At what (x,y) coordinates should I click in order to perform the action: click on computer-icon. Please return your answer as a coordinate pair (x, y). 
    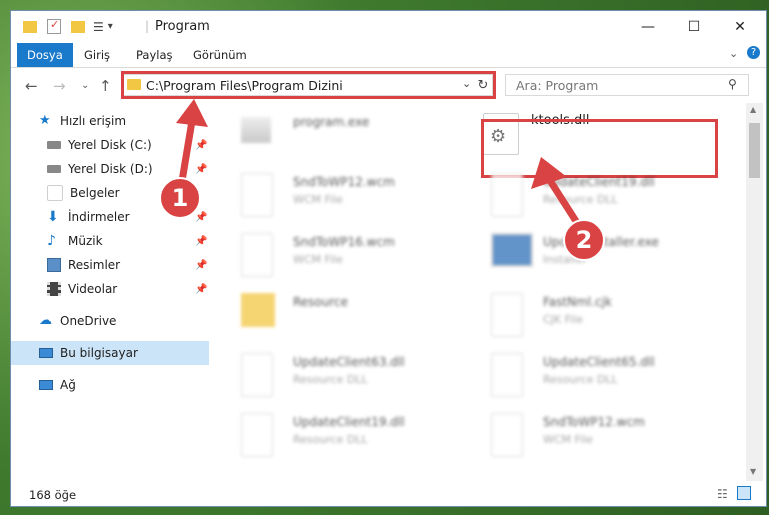
    Looking at the image, I should click on (46, 353).